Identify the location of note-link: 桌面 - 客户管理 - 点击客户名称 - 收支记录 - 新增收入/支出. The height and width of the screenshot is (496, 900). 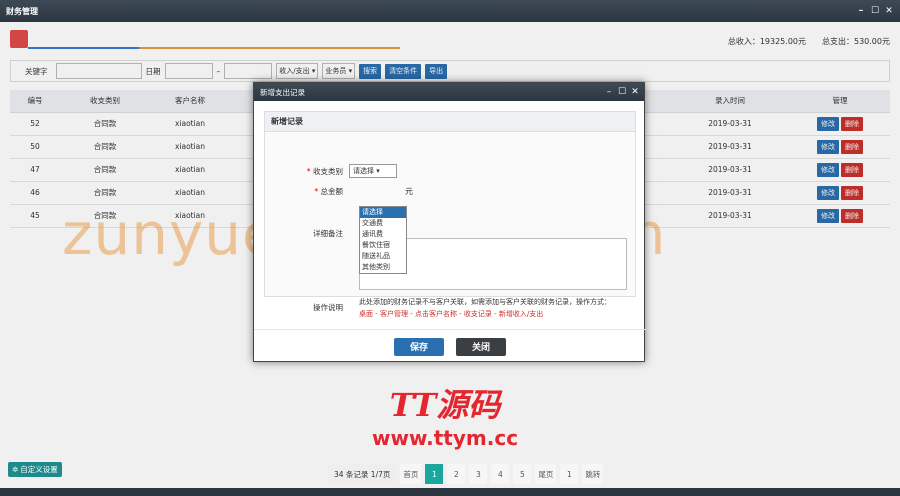
(496, 314).